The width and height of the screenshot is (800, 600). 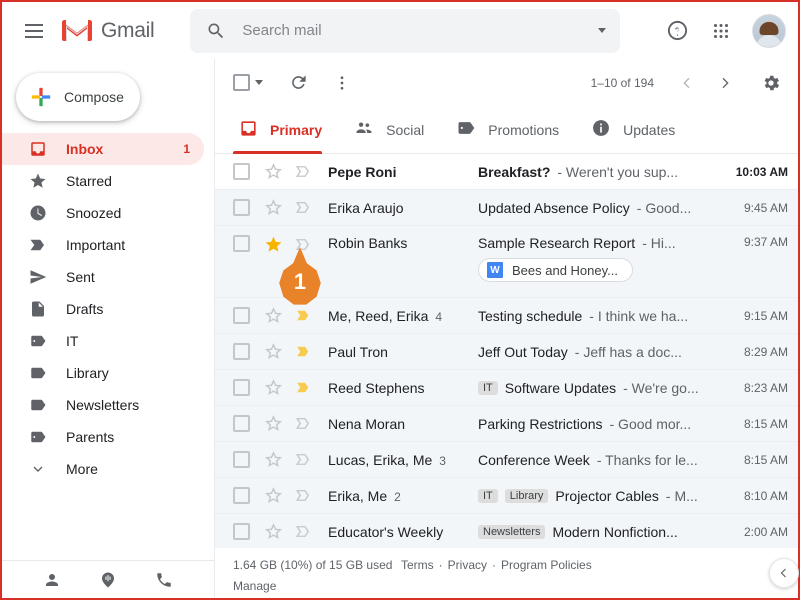 What do you see at coordinates (546, 565) in the screenshot?
I see `program-policies-link: Program Policies` at bounding box center [546, 565].